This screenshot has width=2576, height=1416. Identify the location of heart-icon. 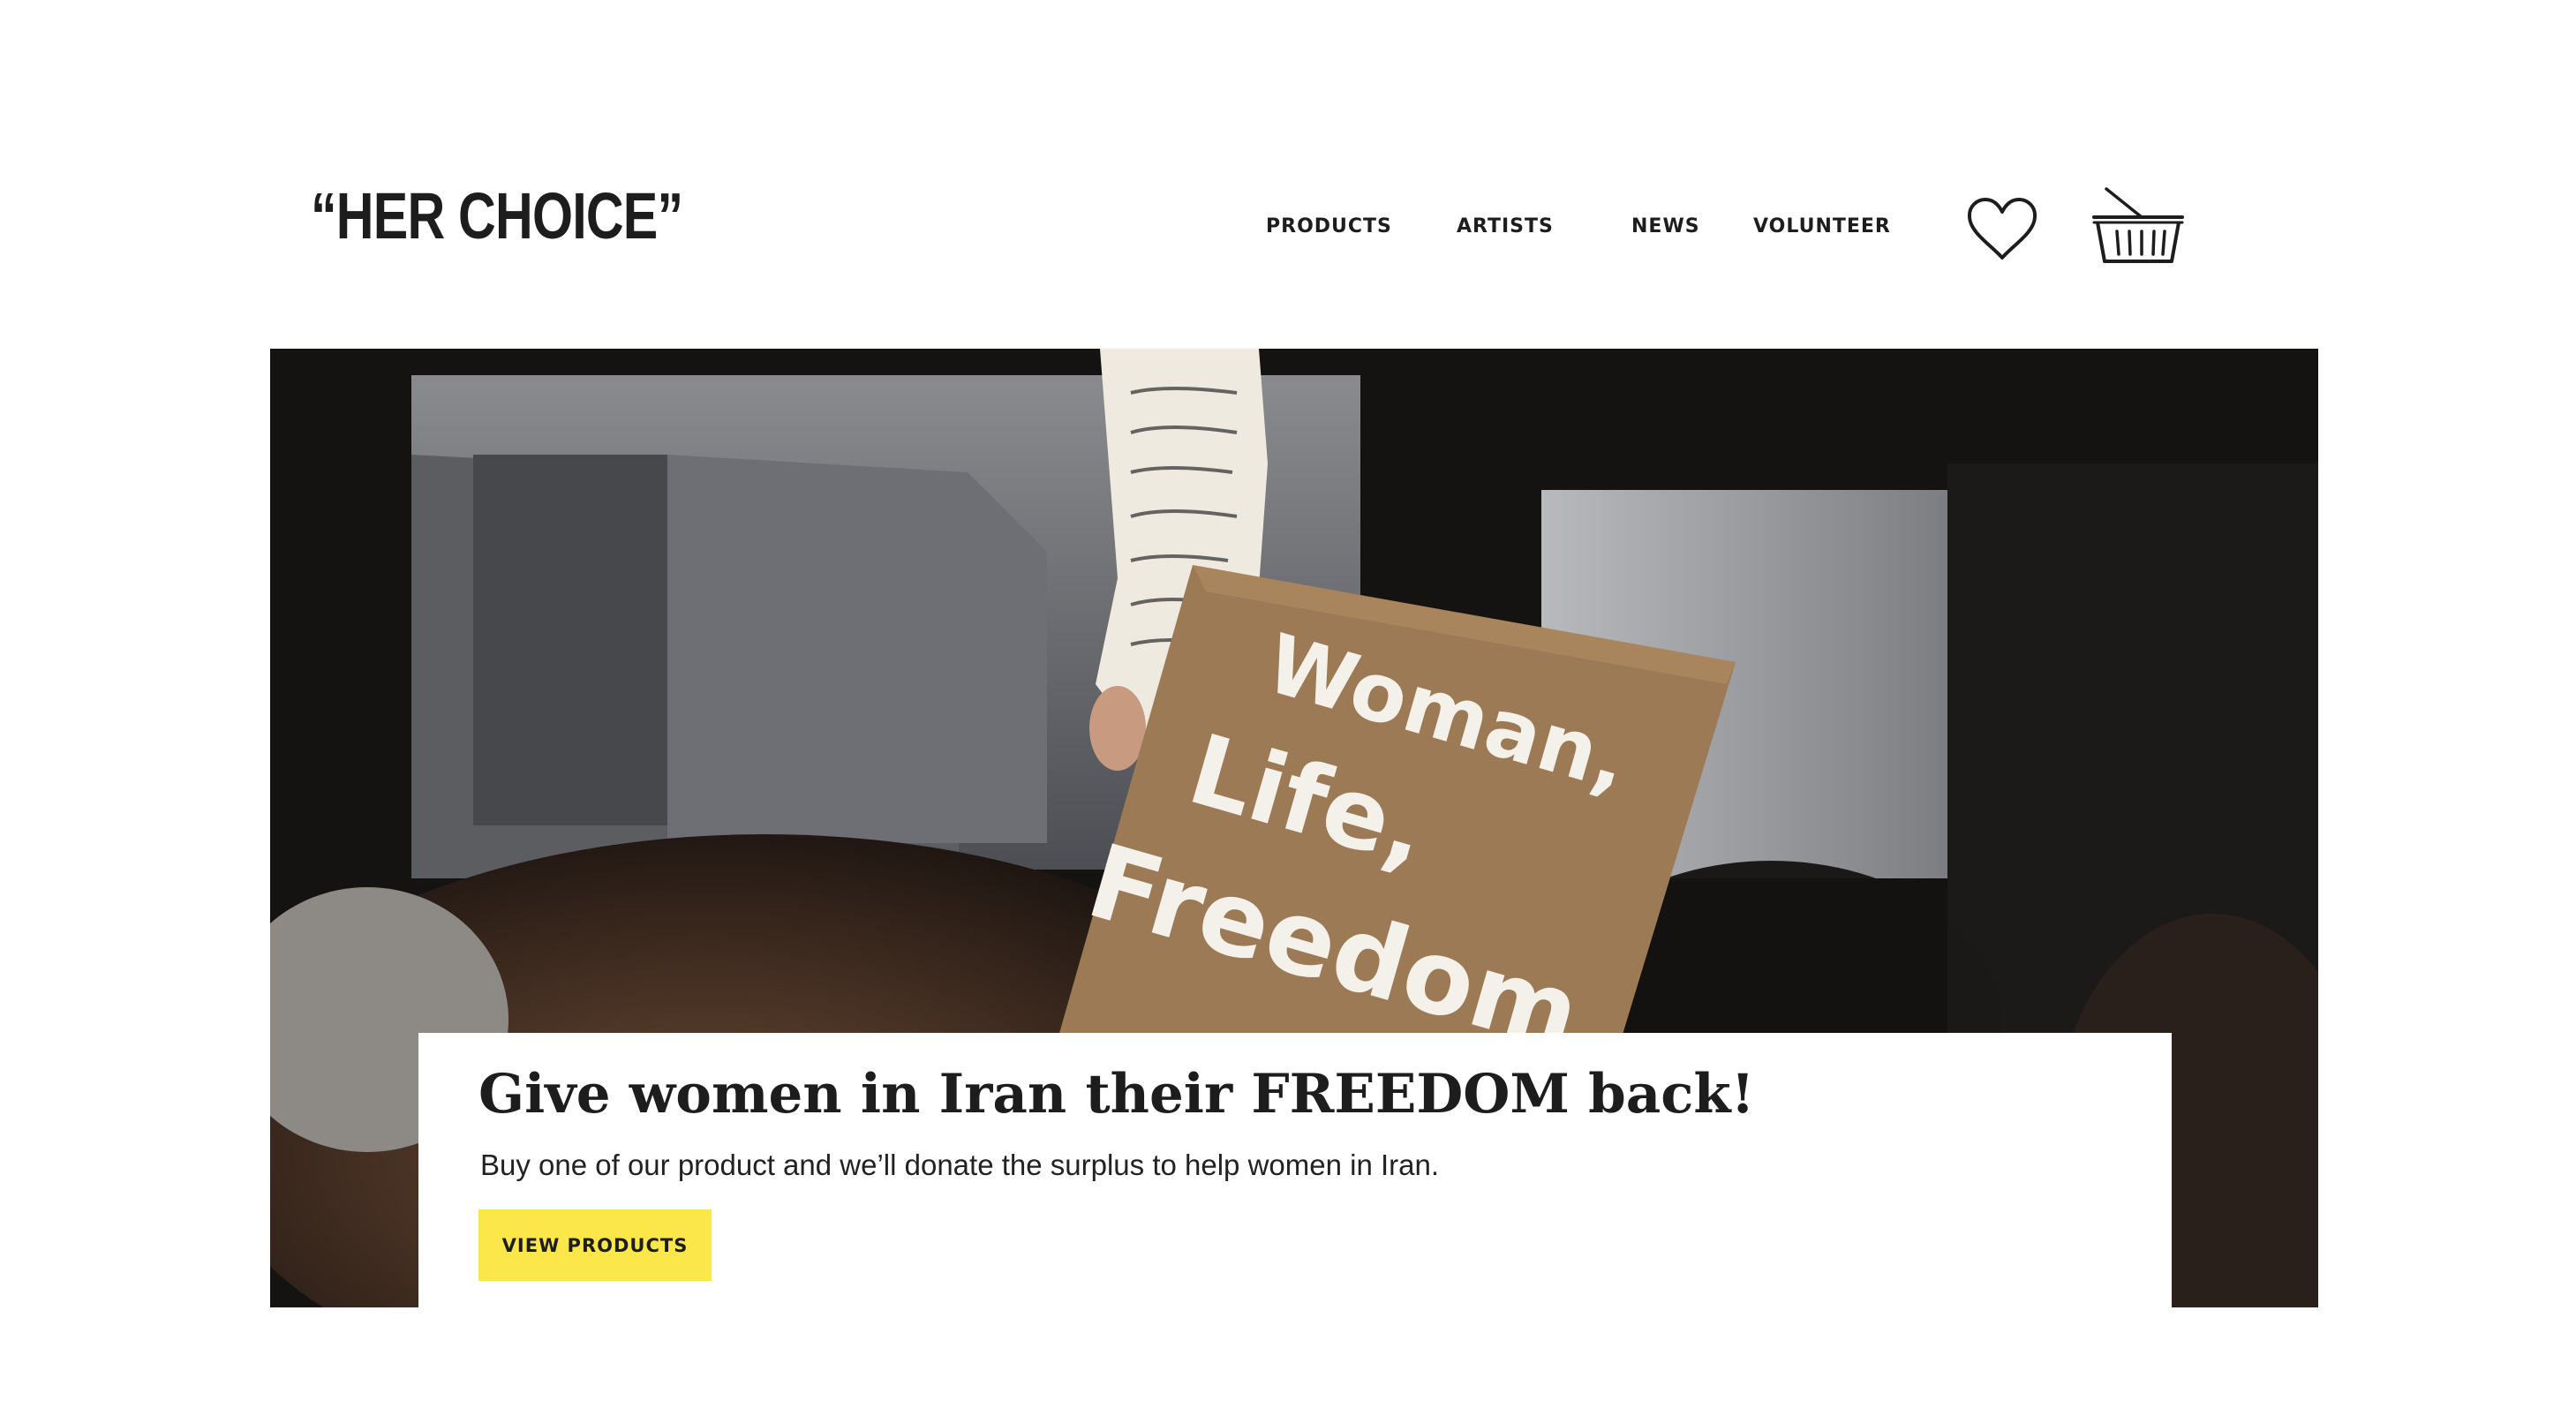
(2002, 229).